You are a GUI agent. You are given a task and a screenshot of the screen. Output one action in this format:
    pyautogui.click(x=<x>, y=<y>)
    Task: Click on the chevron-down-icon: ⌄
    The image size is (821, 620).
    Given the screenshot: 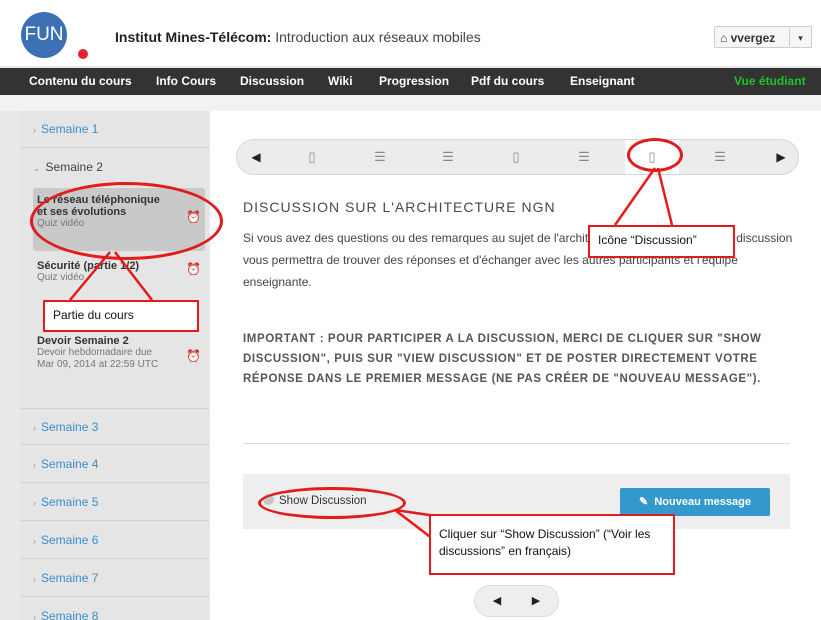 What is the action you would take?
    pyautogui.click(x=37, y=168)
    